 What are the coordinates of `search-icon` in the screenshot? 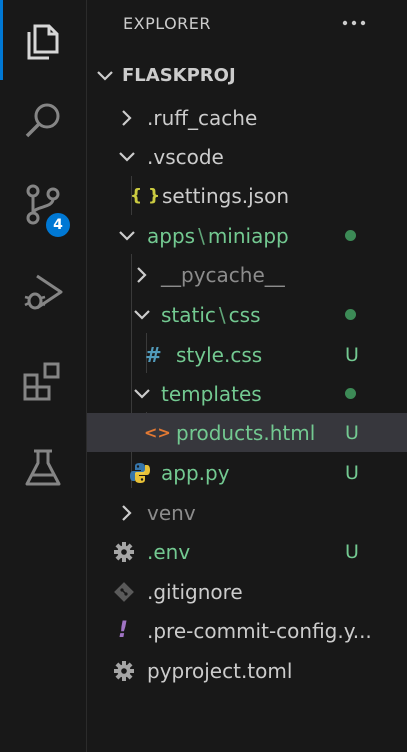 It's located at (42, 120).